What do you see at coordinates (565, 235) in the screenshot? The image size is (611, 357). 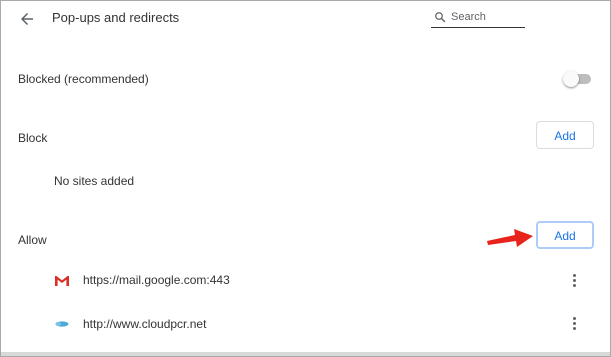 I see `allow-add-button: Add` at bounding box center [565, 235].